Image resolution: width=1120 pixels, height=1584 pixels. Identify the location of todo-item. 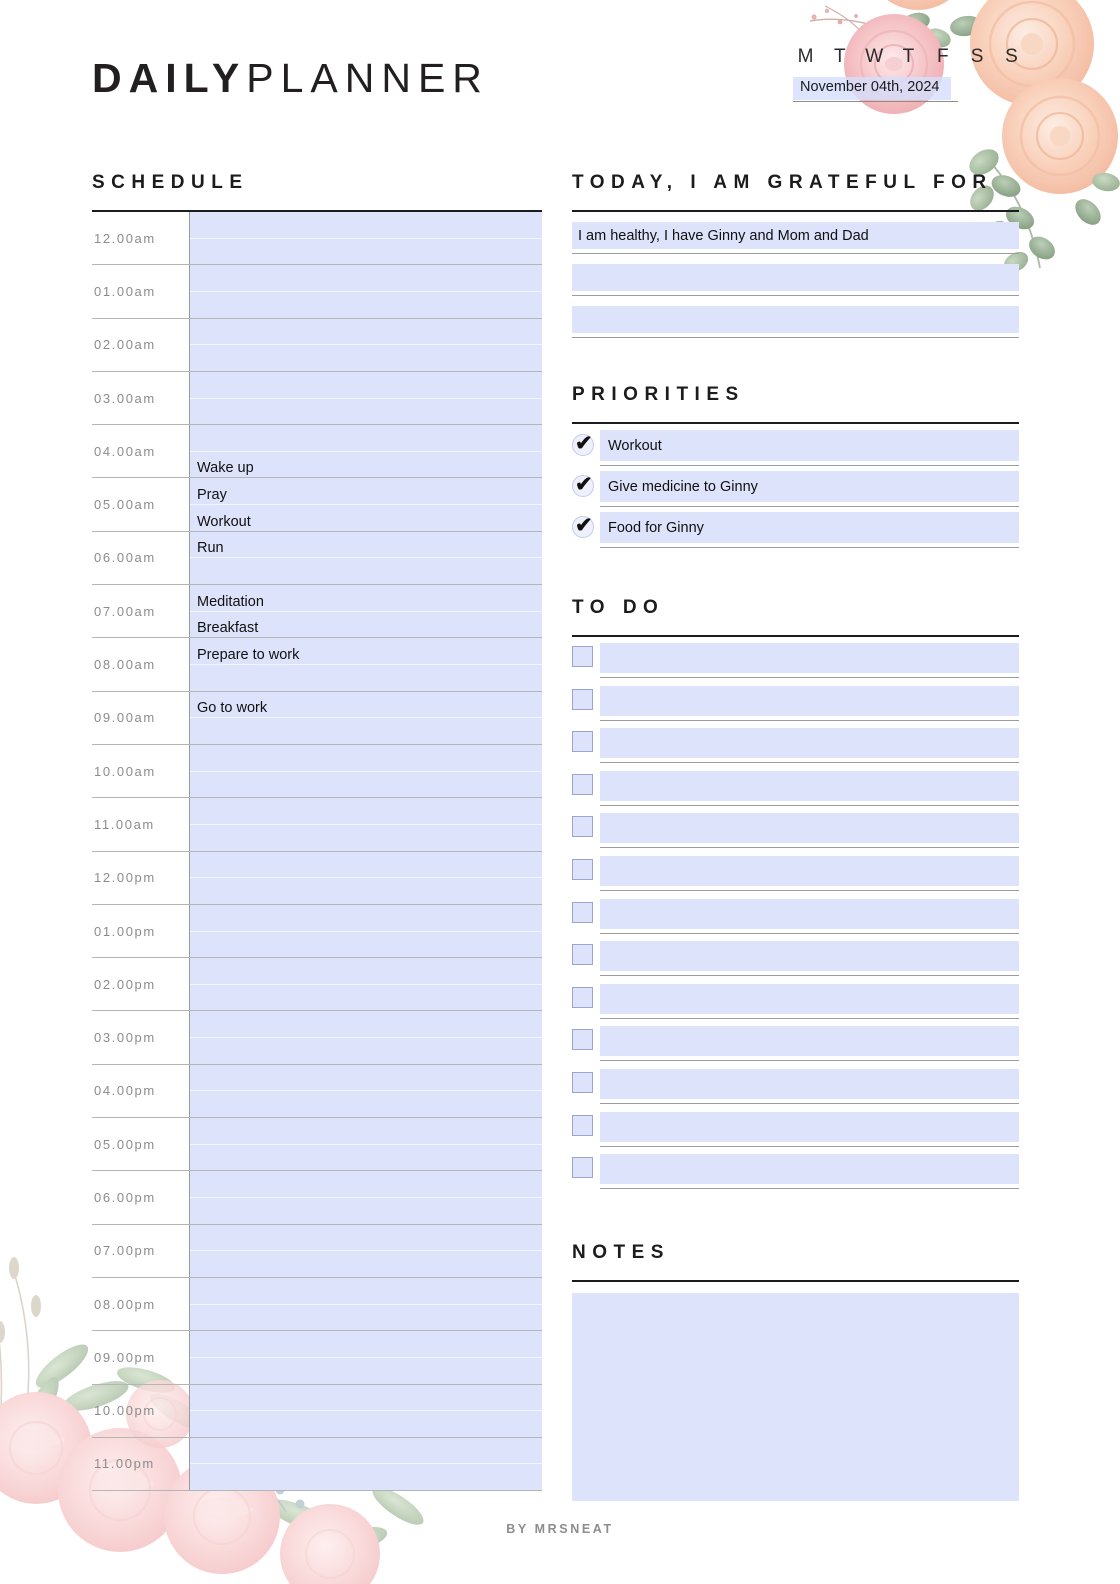
(795, 749).